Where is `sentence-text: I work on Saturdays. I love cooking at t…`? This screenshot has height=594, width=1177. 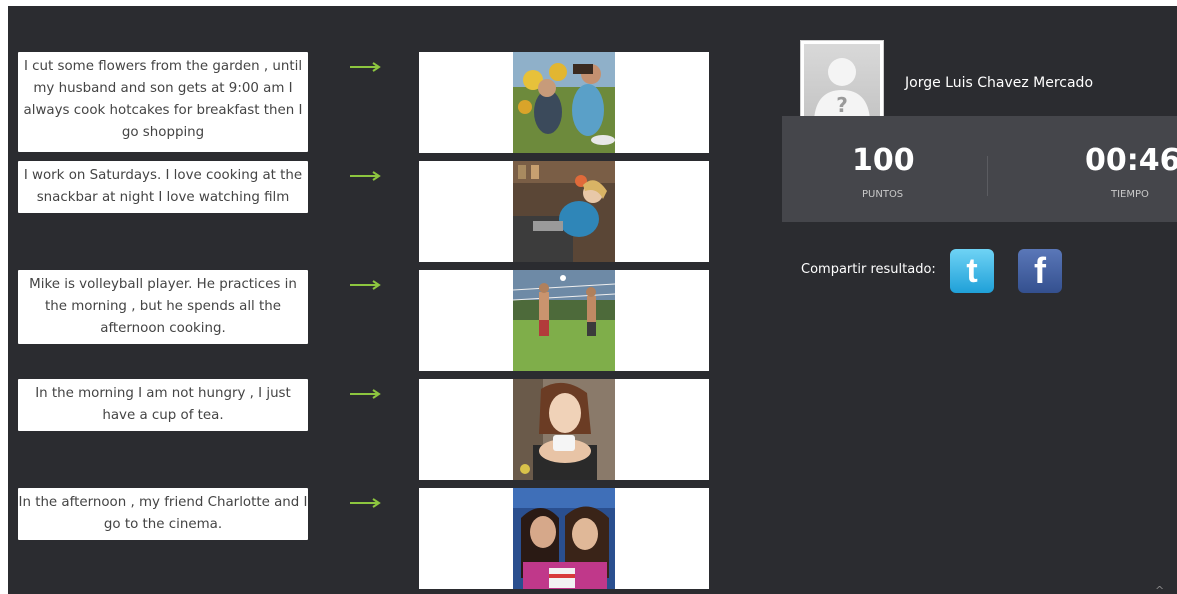
sentence-text: I work on Saturdays. I love cooking at t… is located at coordinates (163, 186).